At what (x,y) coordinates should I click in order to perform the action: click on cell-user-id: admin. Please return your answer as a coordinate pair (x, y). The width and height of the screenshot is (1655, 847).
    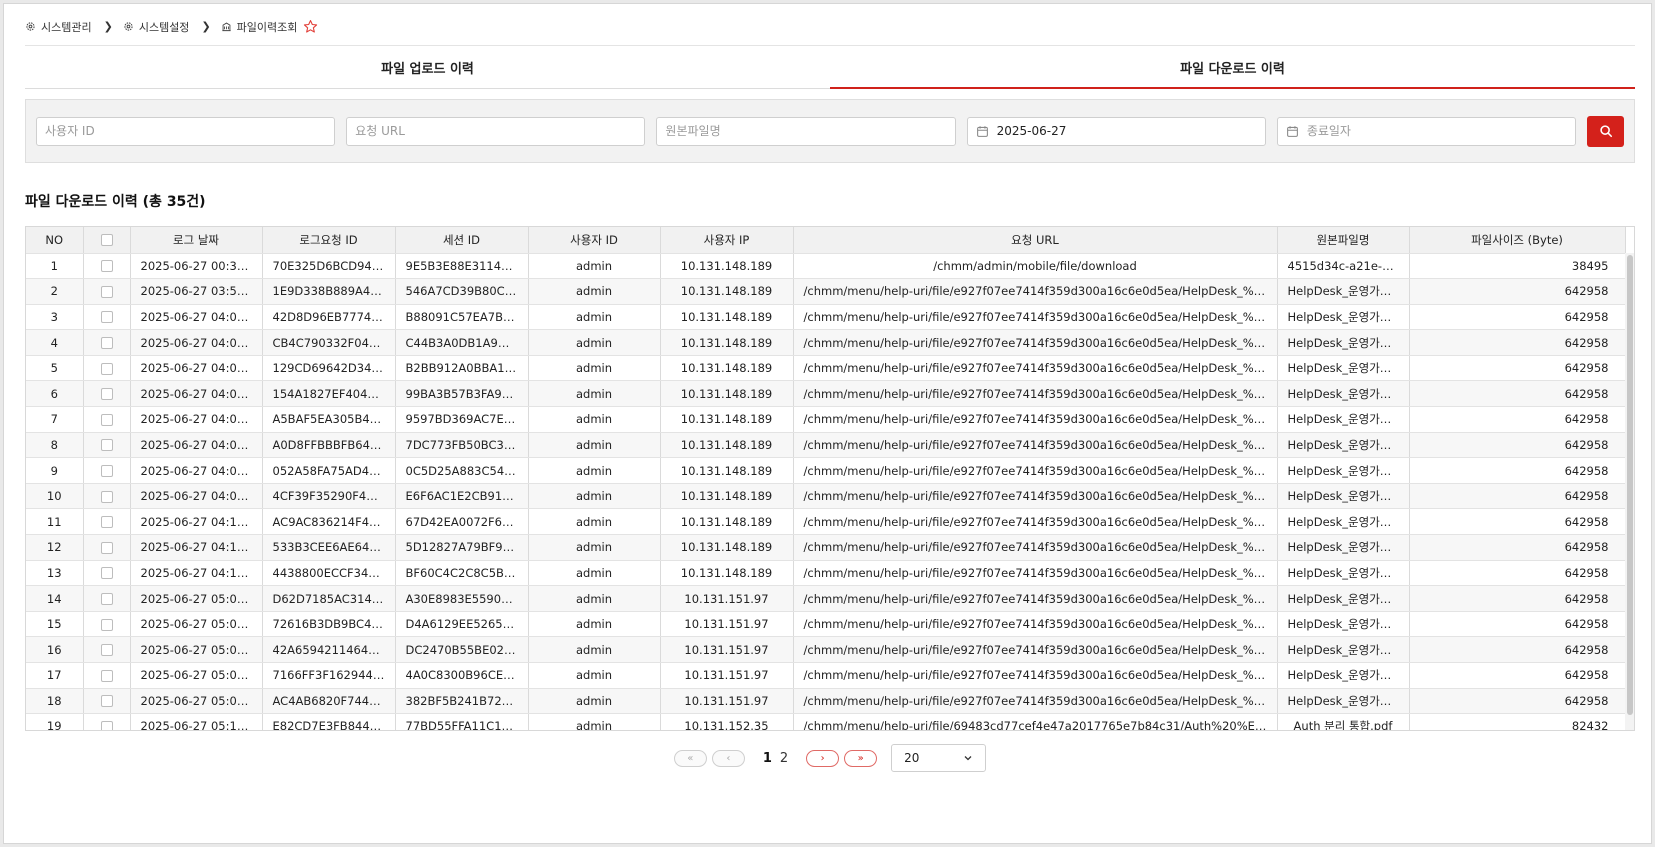
    Looking at the image, I should click on (594, 445).